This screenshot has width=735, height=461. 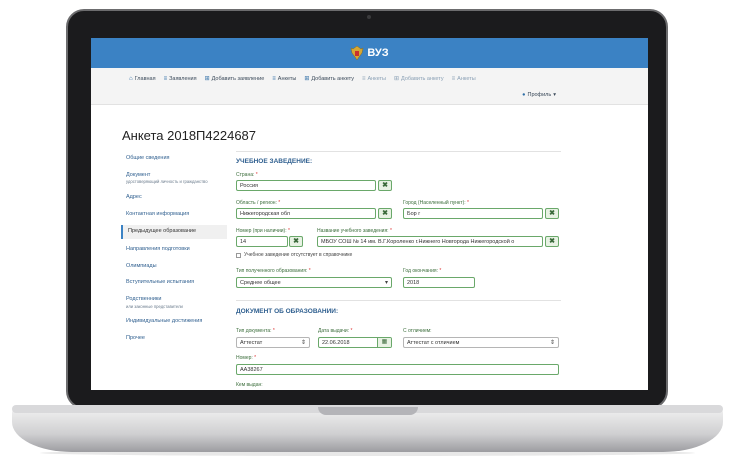 I want to click on sidebar-item-label: Прочее, so click(x=135, y=337).